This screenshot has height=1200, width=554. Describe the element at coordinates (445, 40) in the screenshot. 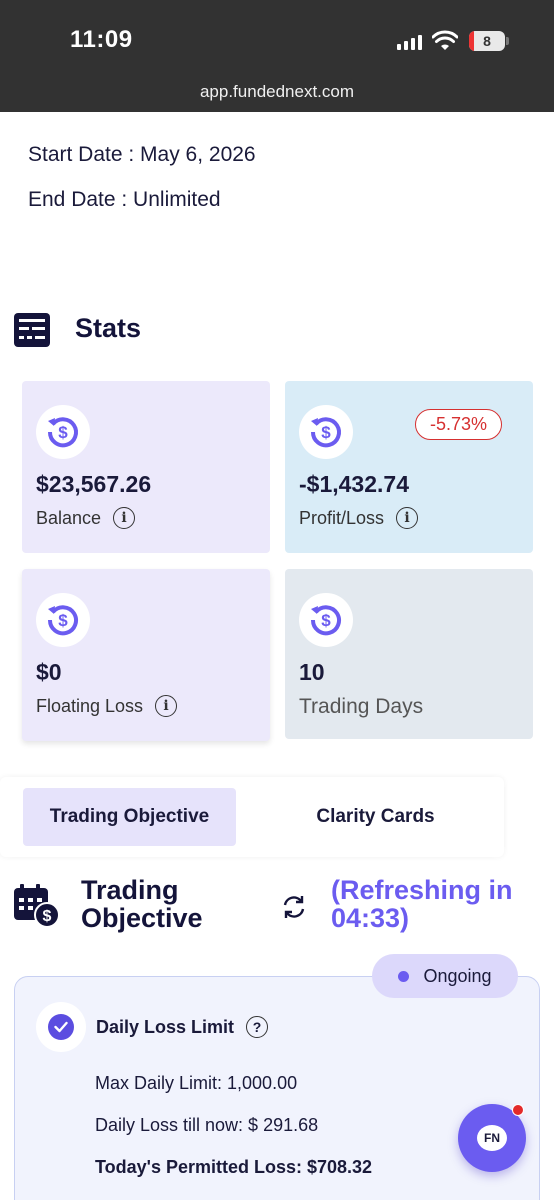

I see `wifi-icon` at that location.